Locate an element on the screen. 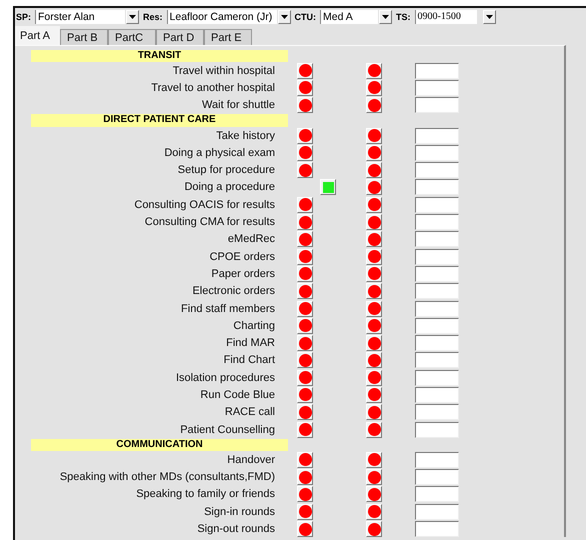 The width and height of the screenshot is (586, 540). tab: Part B is located at coordinates (84, 37).